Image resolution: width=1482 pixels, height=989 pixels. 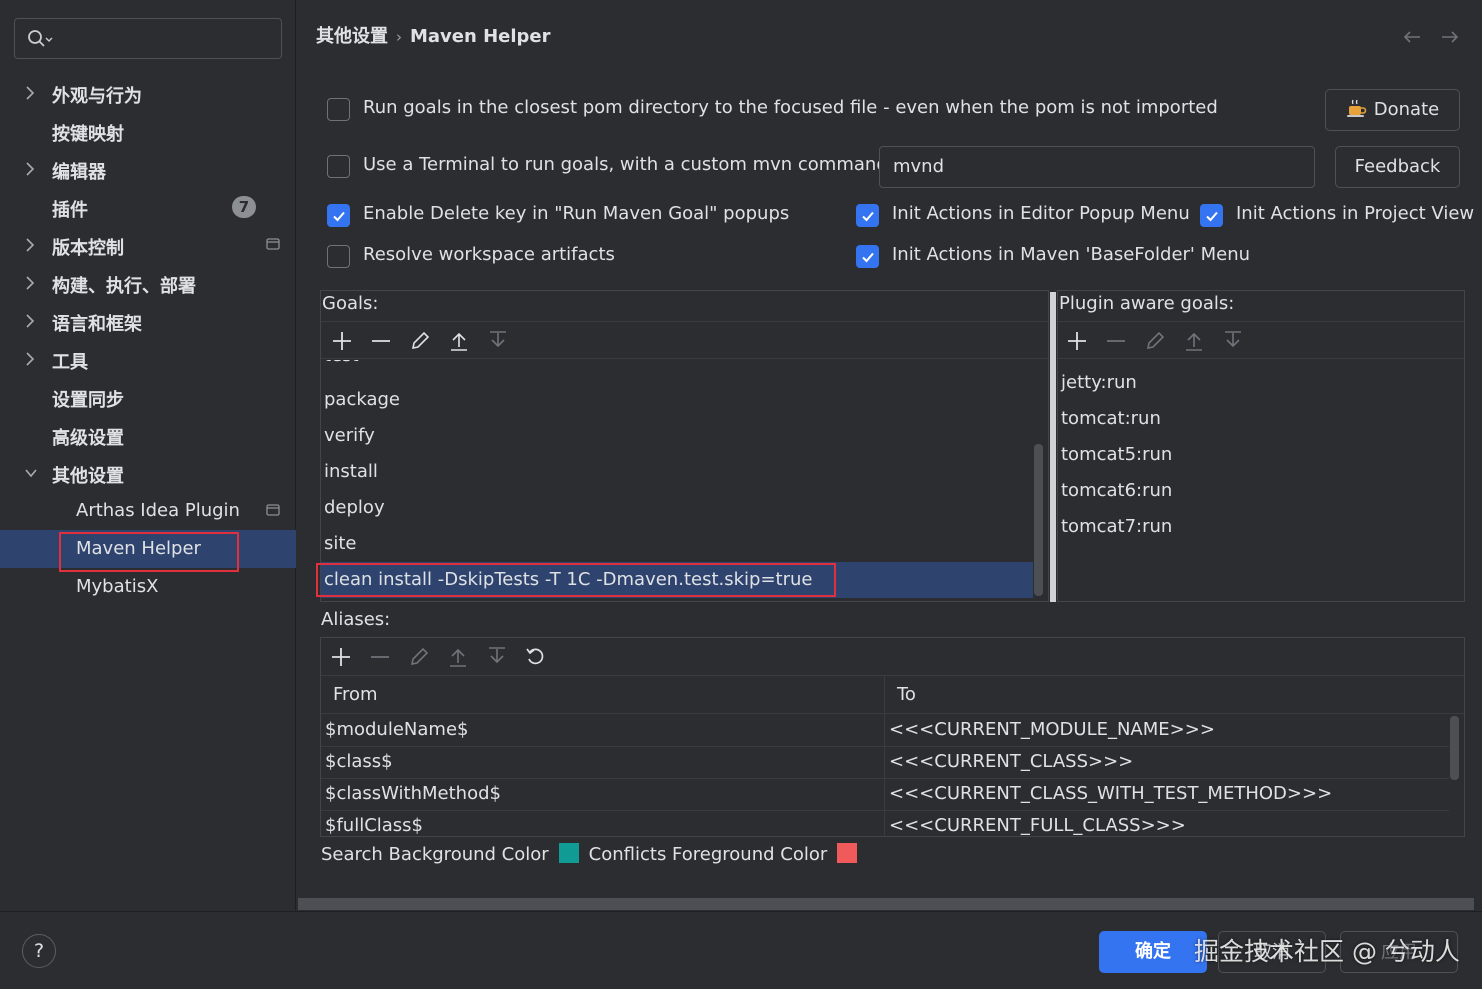 I want to click on goals-scrollbar, so click(x=1038, y=520).